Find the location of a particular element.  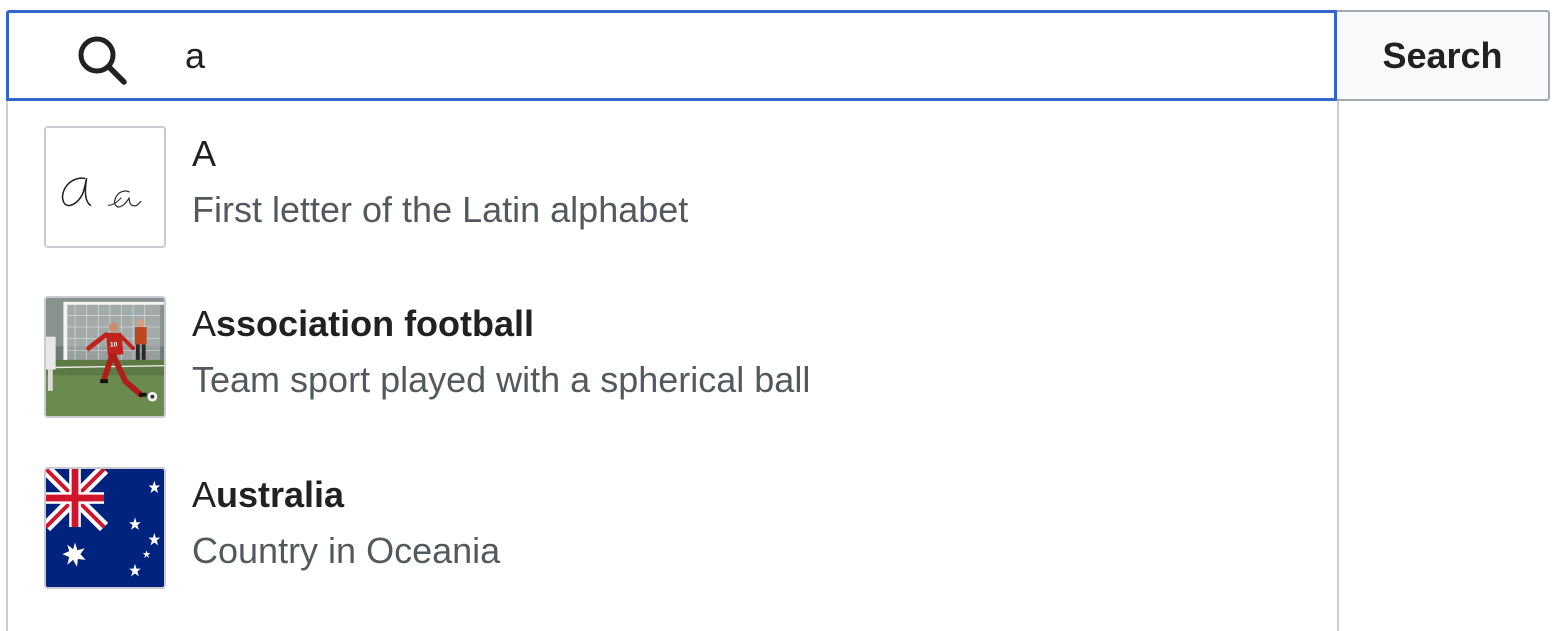

suggestion-thumbnail-football: 10 is located at coordinates (105, 357).